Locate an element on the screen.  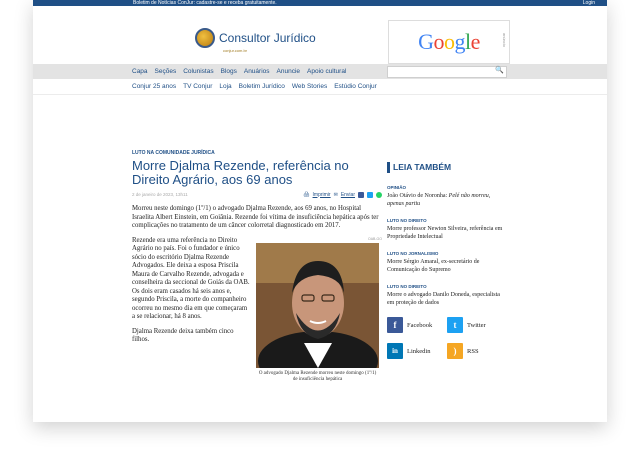
site-logo: Consultor Jurídico is located at coordinates (255, 38).